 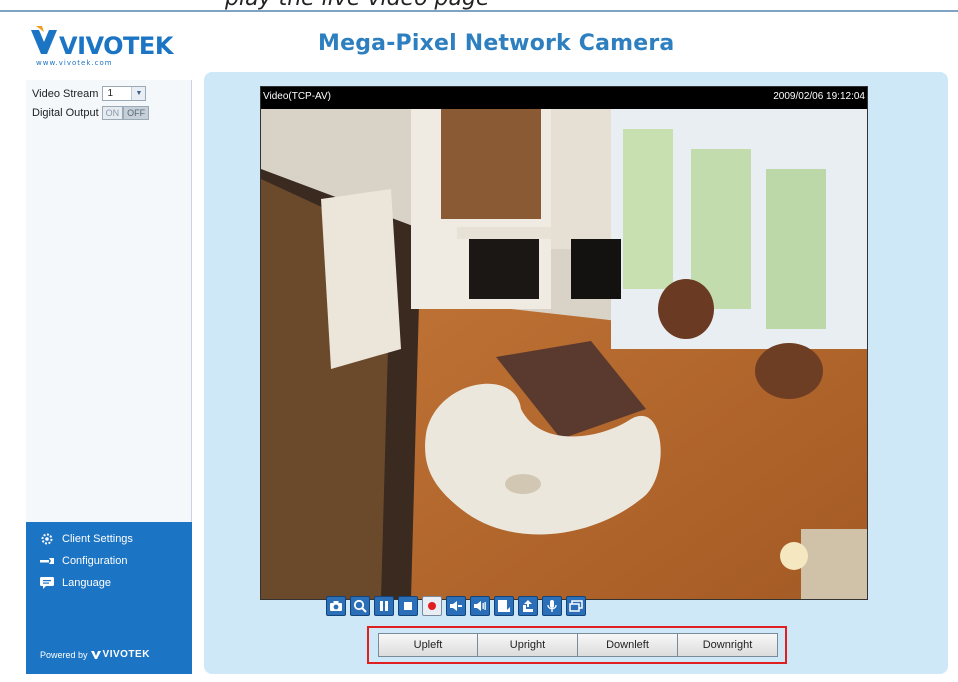 I want to click on pause-icon, so click(x=384, y=606).